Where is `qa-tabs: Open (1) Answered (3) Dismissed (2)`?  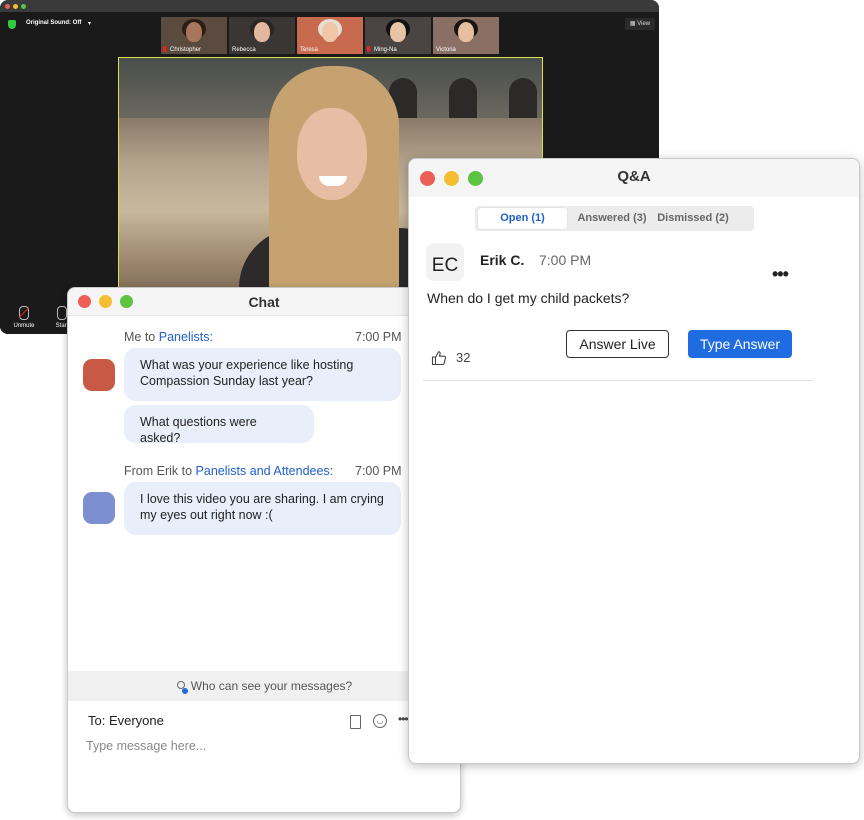 qa-tabs: Open (1) Answered (3) Dismissed (2) is located at coordinates (614, 218).